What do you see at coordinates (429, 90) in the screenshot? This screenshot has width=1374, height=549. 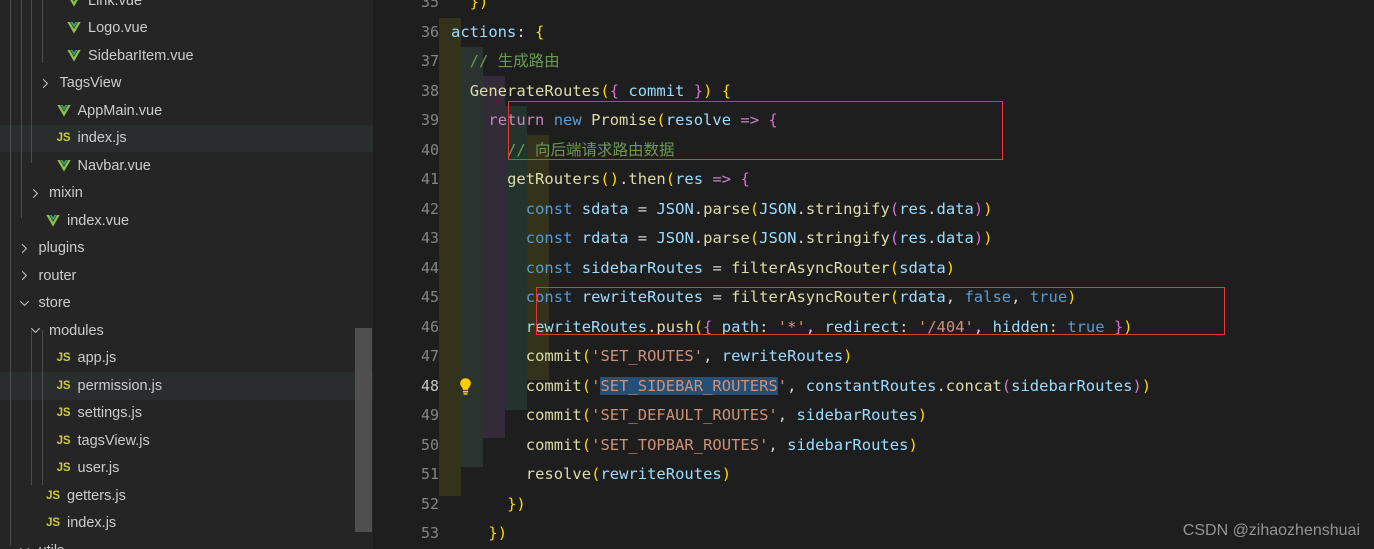 I see `line-number-38: 38` at bounding box center [429, 90].